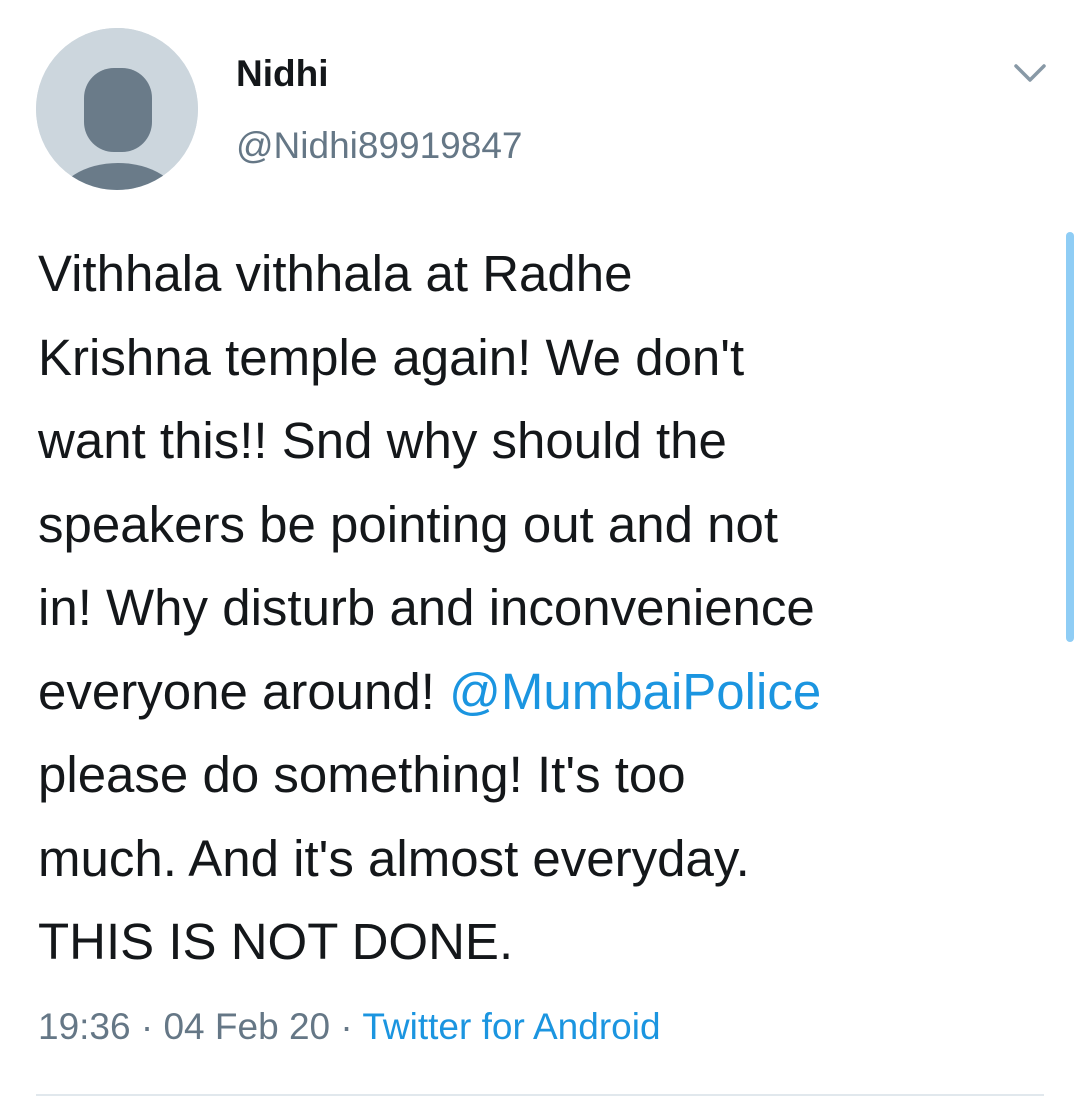 This screenshot has width=1080, height=1119. What do you see at coordinates (635, 691) in the screenshot?
I see `mention-link: @MumbaiPolice` at bounding box center [635, 691].